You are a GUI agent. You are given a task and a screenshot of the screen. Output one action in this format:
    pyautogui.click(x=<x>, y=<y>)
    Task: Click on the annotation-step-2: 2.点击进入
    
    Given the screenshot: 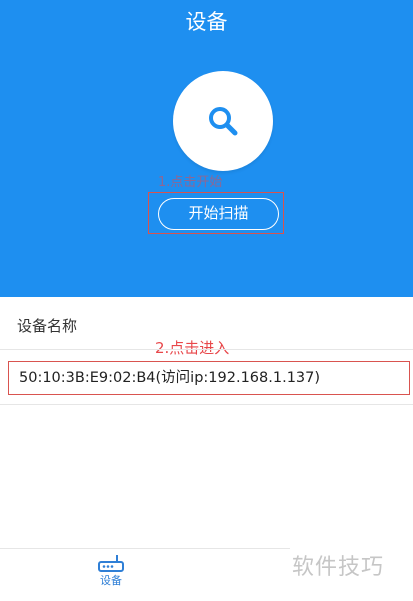 What is the action you would take?
    pyautogui.click(x=192, y=348)
    